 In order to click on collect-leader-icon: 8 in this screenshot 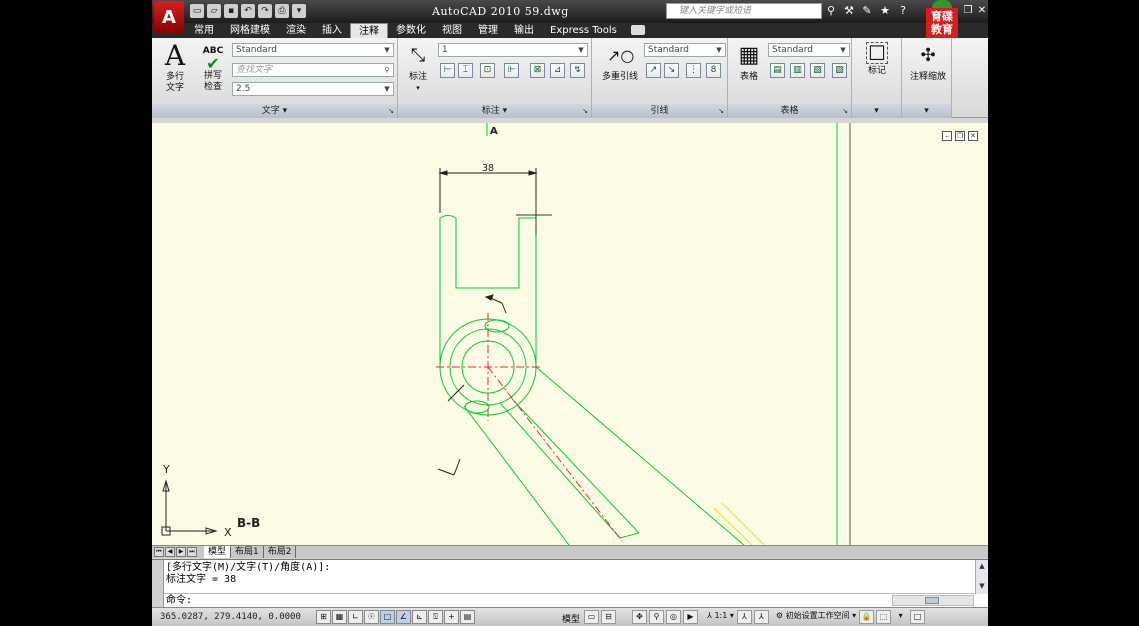, I will do `click(713, 70)`.